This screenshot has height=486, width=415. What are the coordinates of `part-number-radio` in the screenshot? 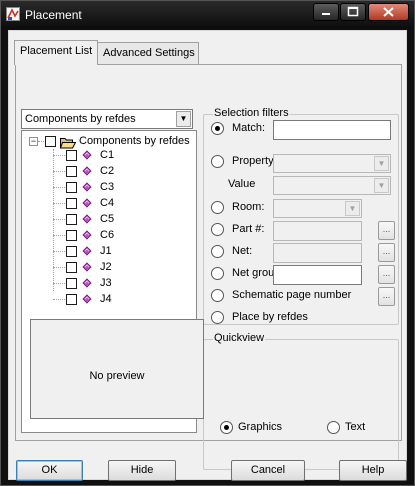 It's located at (217, 229).